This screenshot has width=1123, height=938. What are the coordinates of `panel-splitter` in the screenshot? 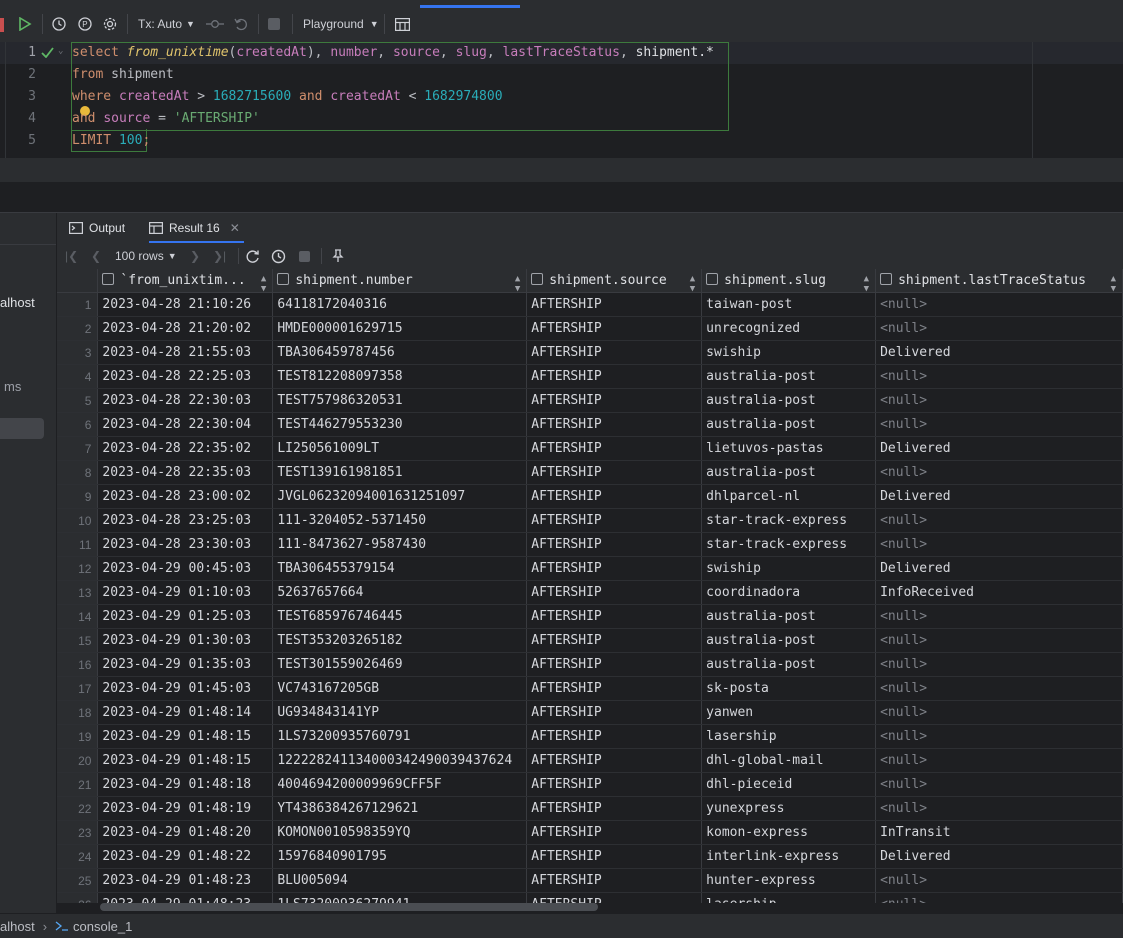 It's located at (561, 170).